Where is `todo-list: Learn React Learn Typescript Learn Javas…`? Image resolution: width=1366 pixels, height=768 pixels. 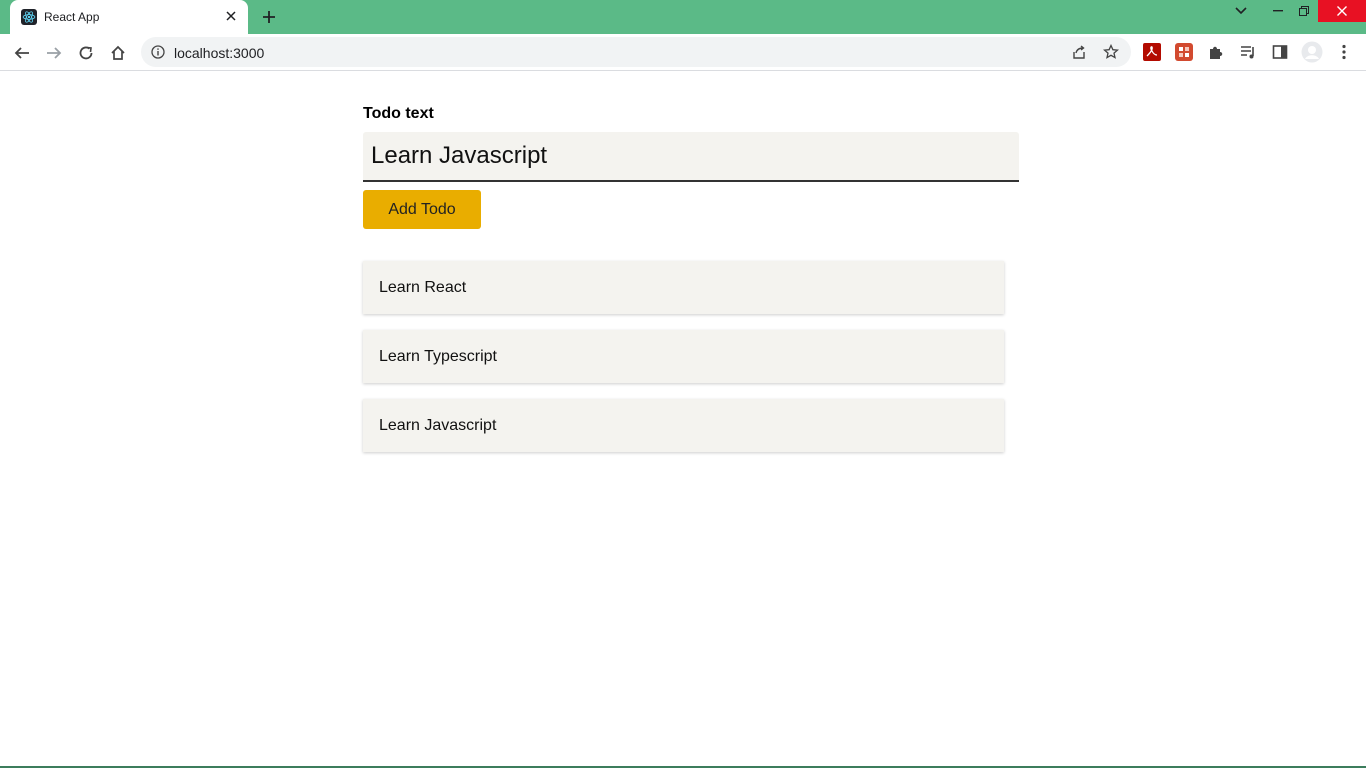 todo-list: Learn React Learn Typescript Learn Javas… is located at coordinates (683, 364).